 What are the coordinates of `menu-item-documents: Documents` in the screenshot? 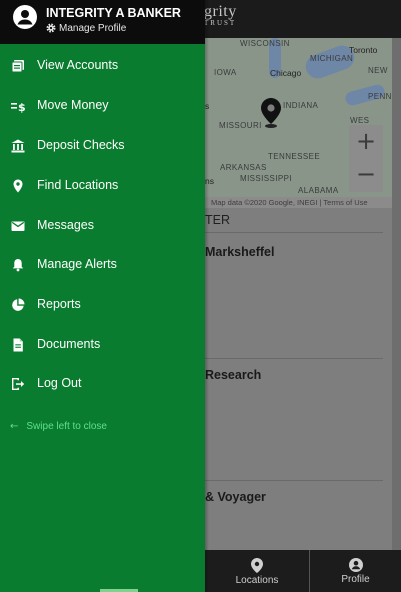 It's located at (102, 345).